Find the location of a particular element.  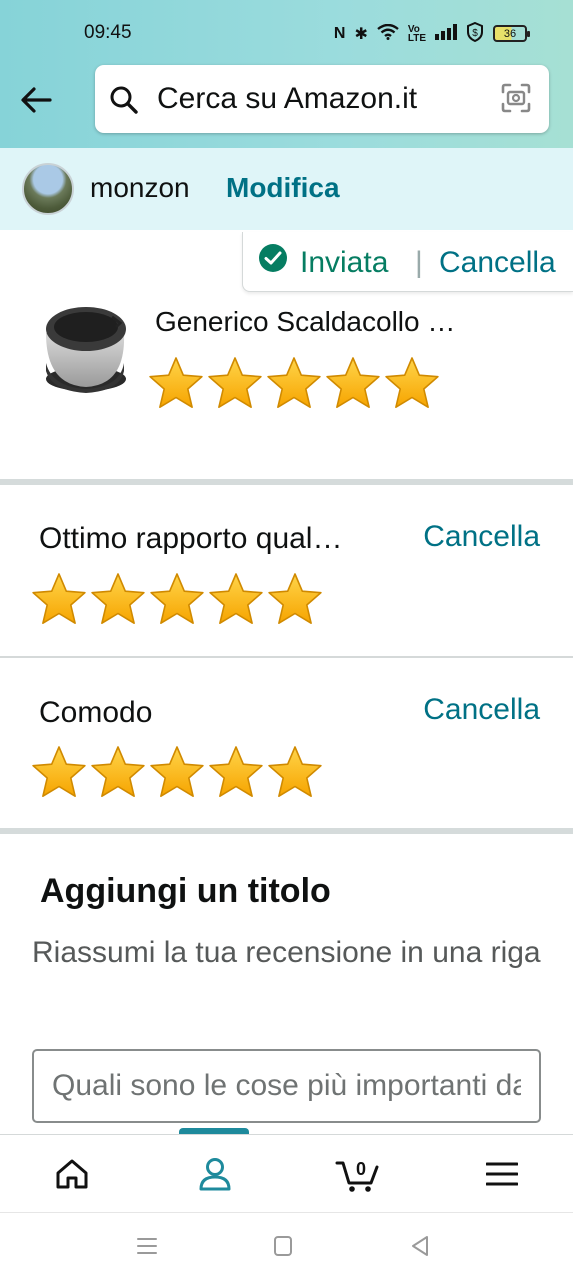

back-button is located at coordinates (36, 100).